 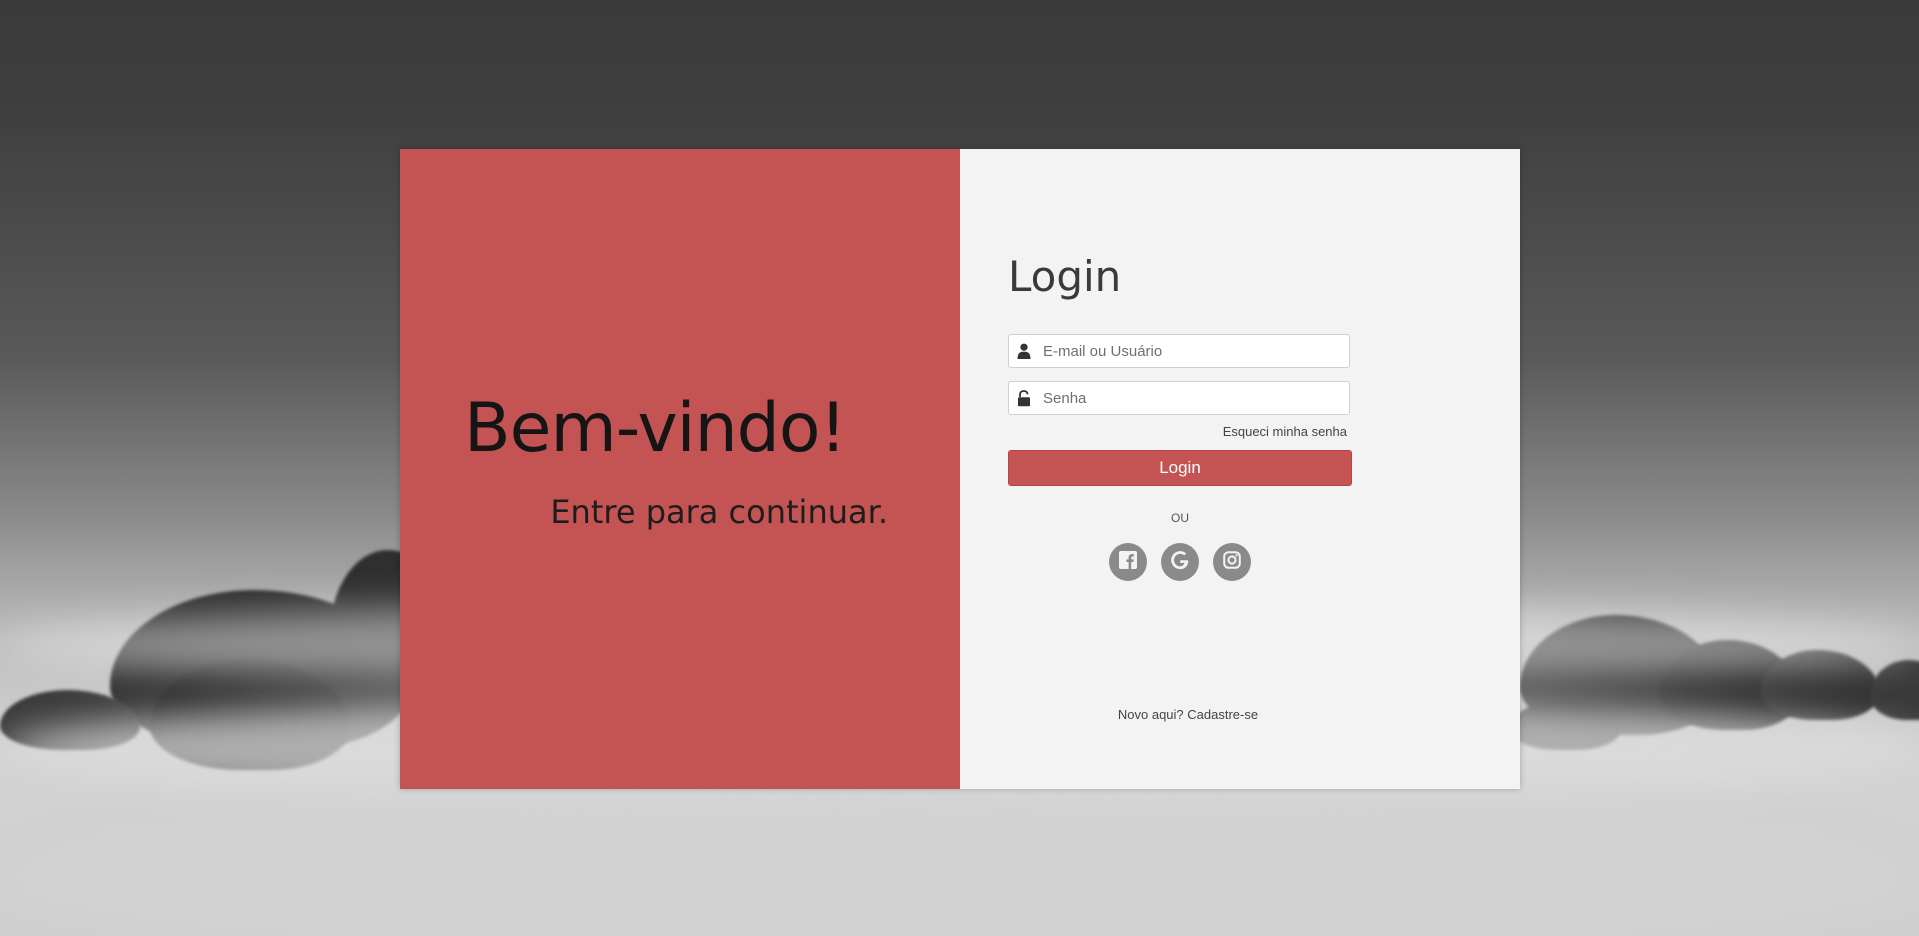 I want to click on register-link: Cadastre-se, so click(x=1222, y=714).